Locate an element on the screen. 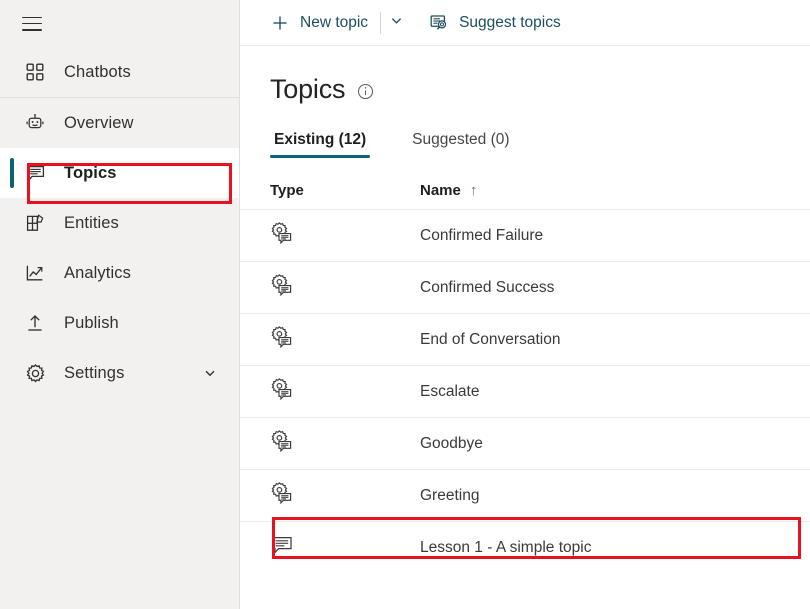 The width and height of the screenshot is (810, 609). topic-name-cell: Confirmed Success is located at coordinates (487, 287).